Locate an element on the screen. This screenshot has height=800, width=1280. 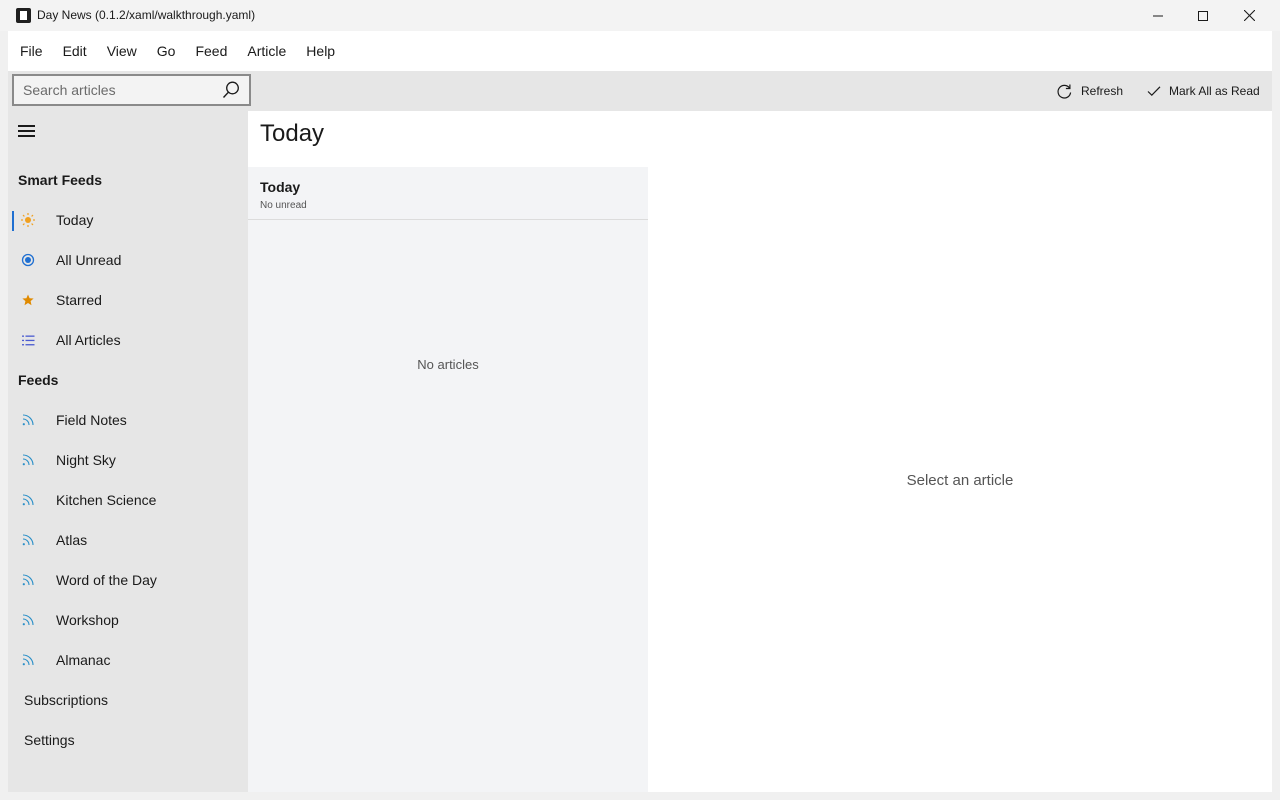
sidebar-item-label: Starred is located at coordinates (79, 300).